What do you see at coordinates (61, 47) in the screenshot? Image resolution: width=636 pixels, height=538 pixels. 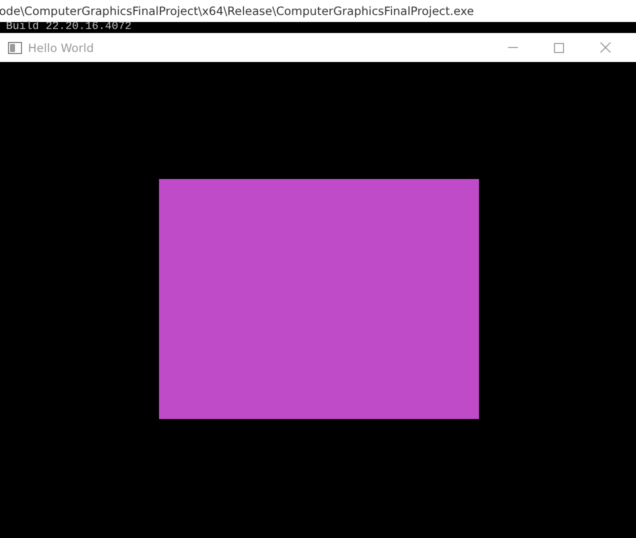 I see `window-title: Hello World` at bounding box center [61, 47].